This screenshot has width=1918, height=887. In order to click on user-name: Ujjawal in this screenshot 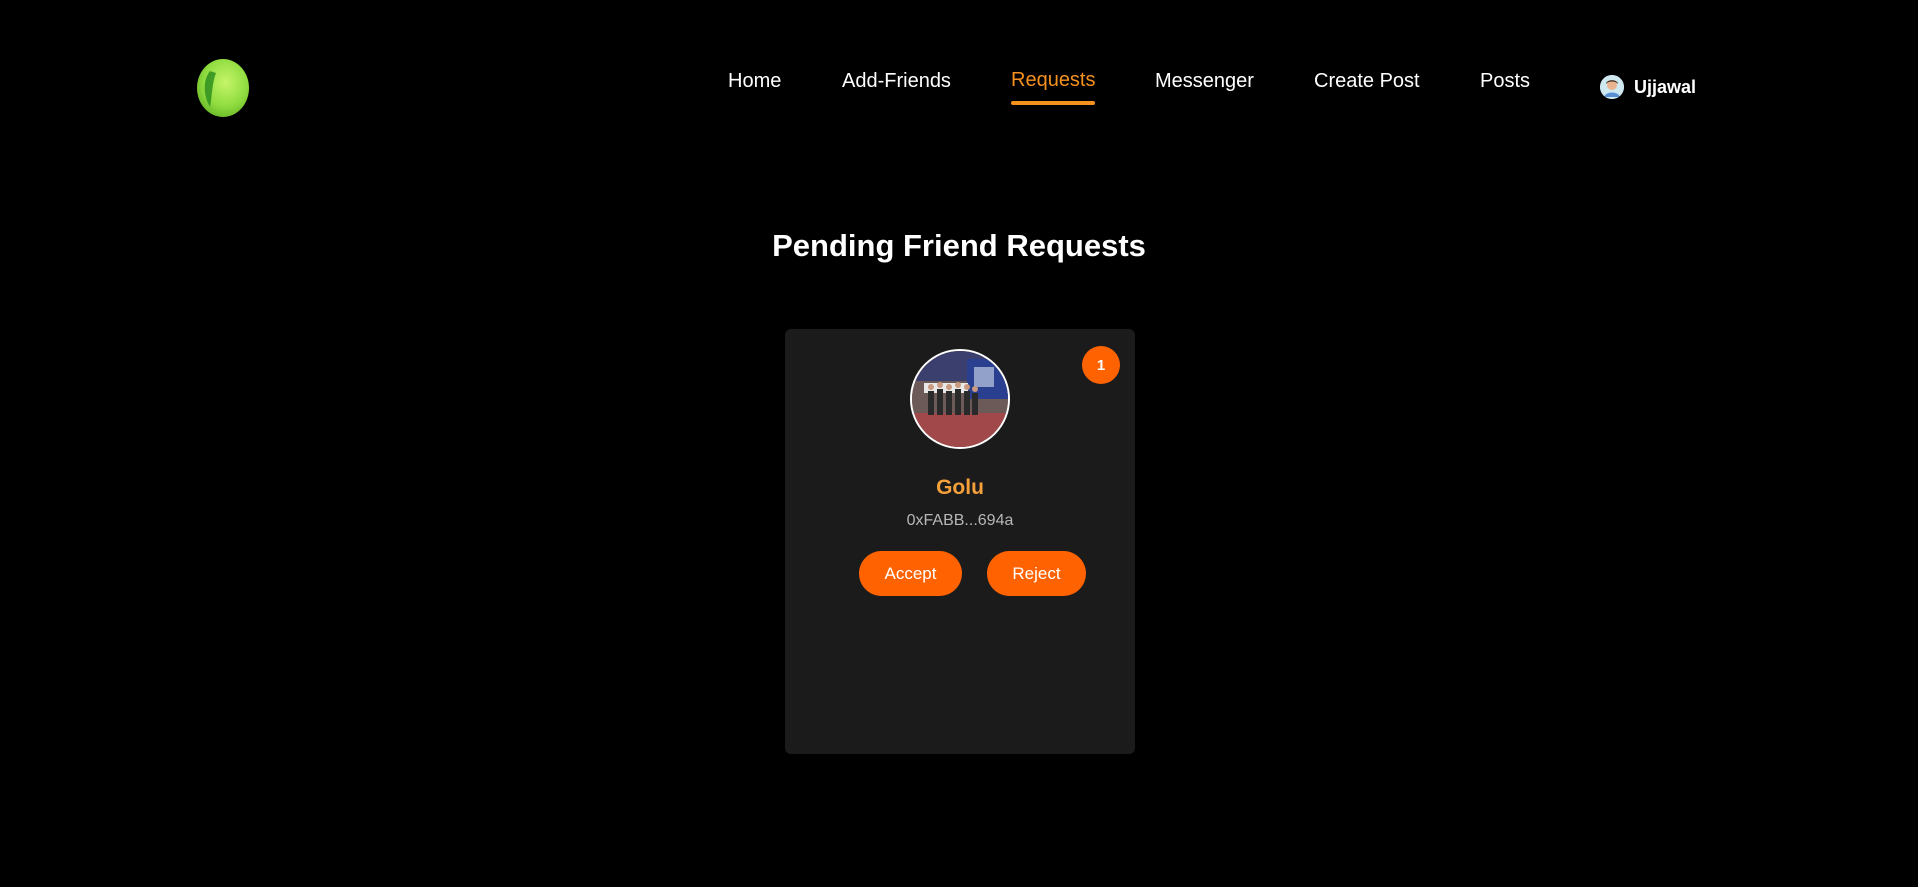, I will do `click(1665, 86)`.